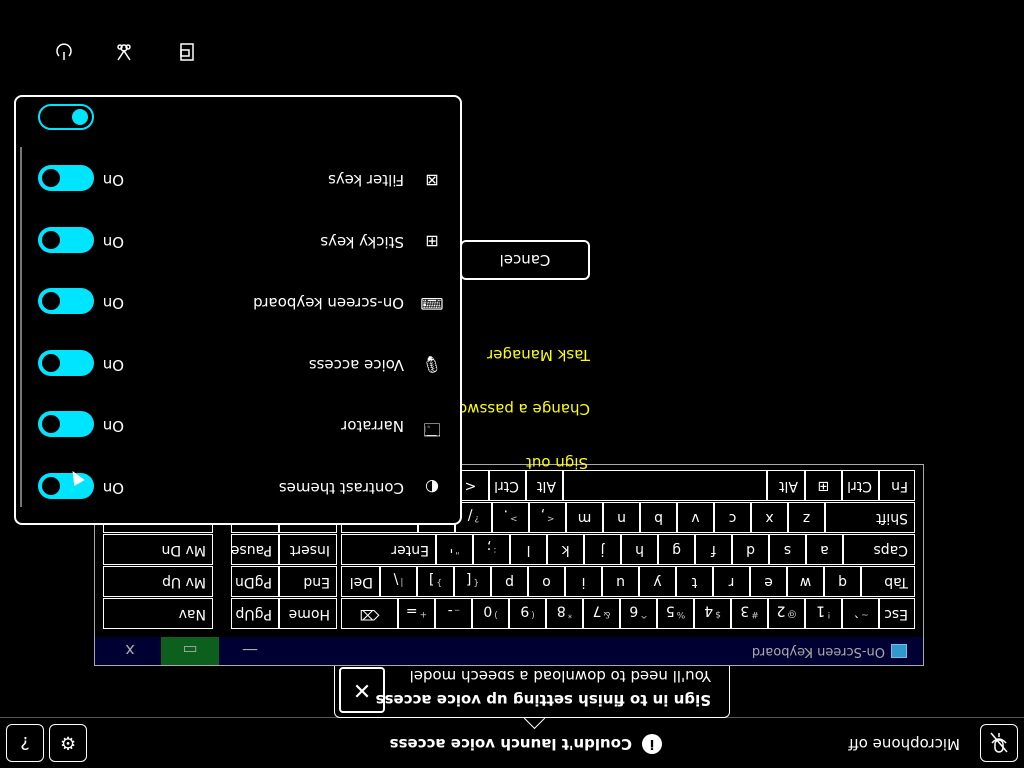  I want to click on osk-key: u, so click(620, 581).